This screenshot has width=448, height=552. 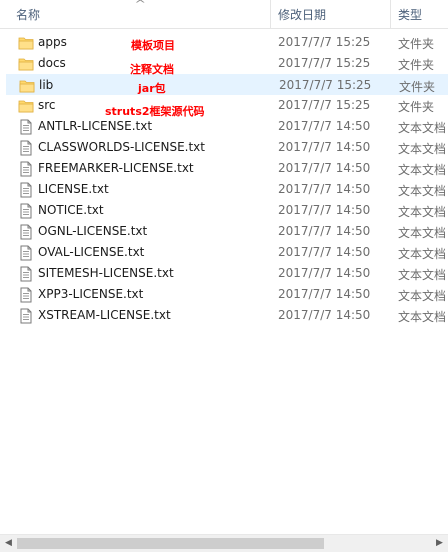 What do you see at coordinates (95, 126) in the screenshot?
I see `file-name: ANTLR-LICENSE.txt` at bounding box center [95, 126].